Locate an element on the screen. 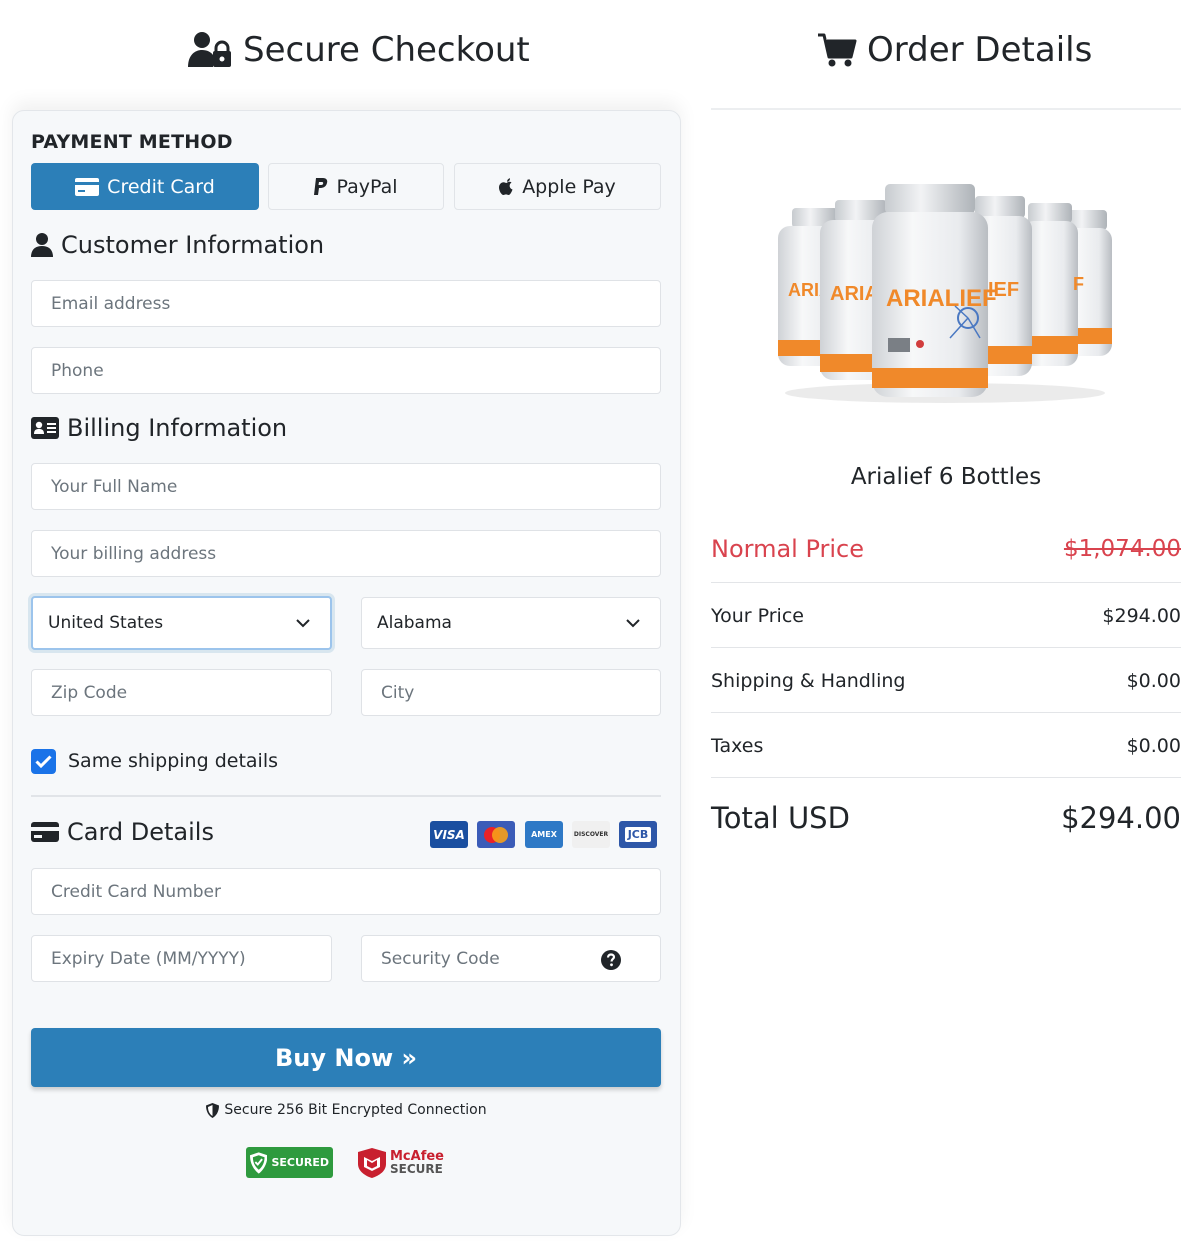 The width and height of the screenshot is (1200, 1258). check-icon is located at coordinates (43, 761).